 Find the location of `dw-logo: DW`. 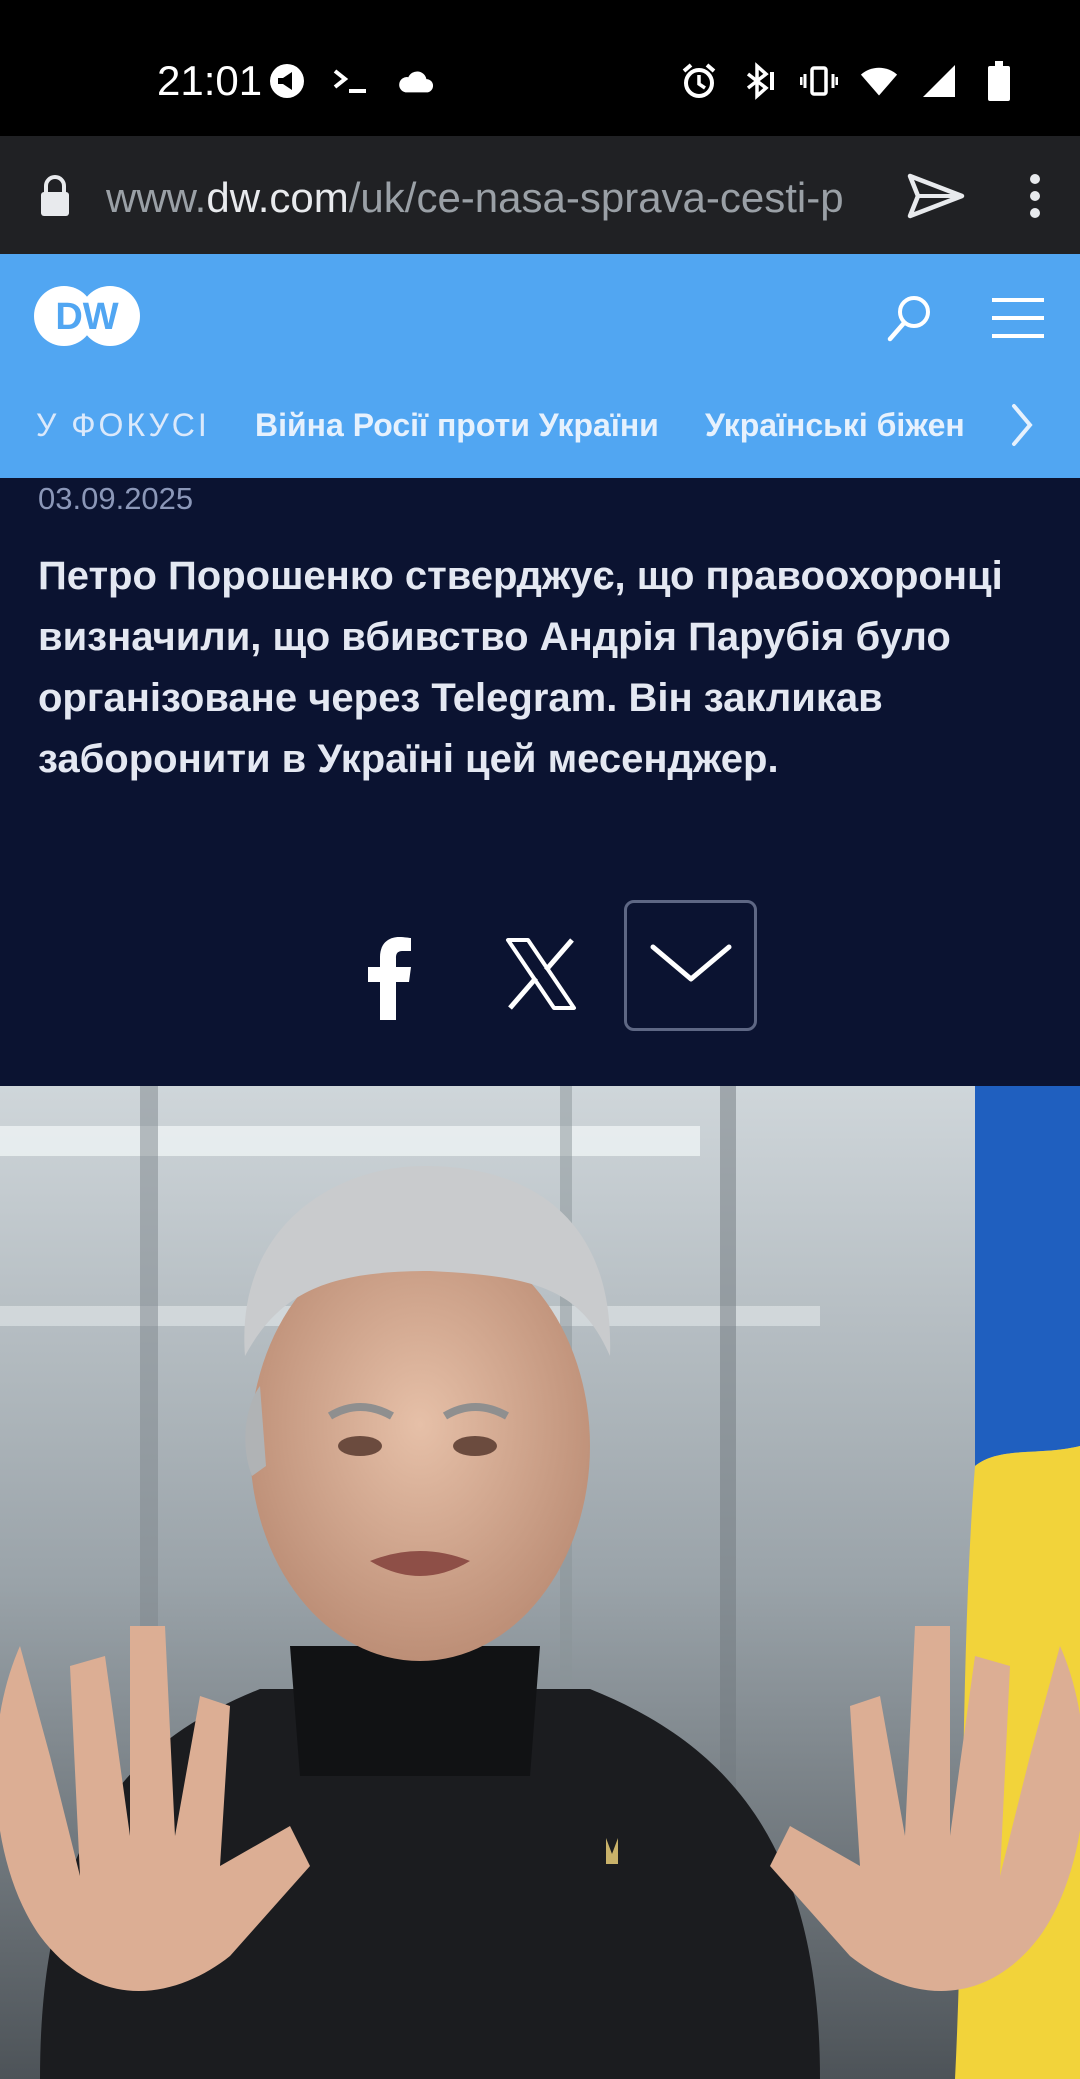

dw-logo: DW is located at coordinates (87, 316).